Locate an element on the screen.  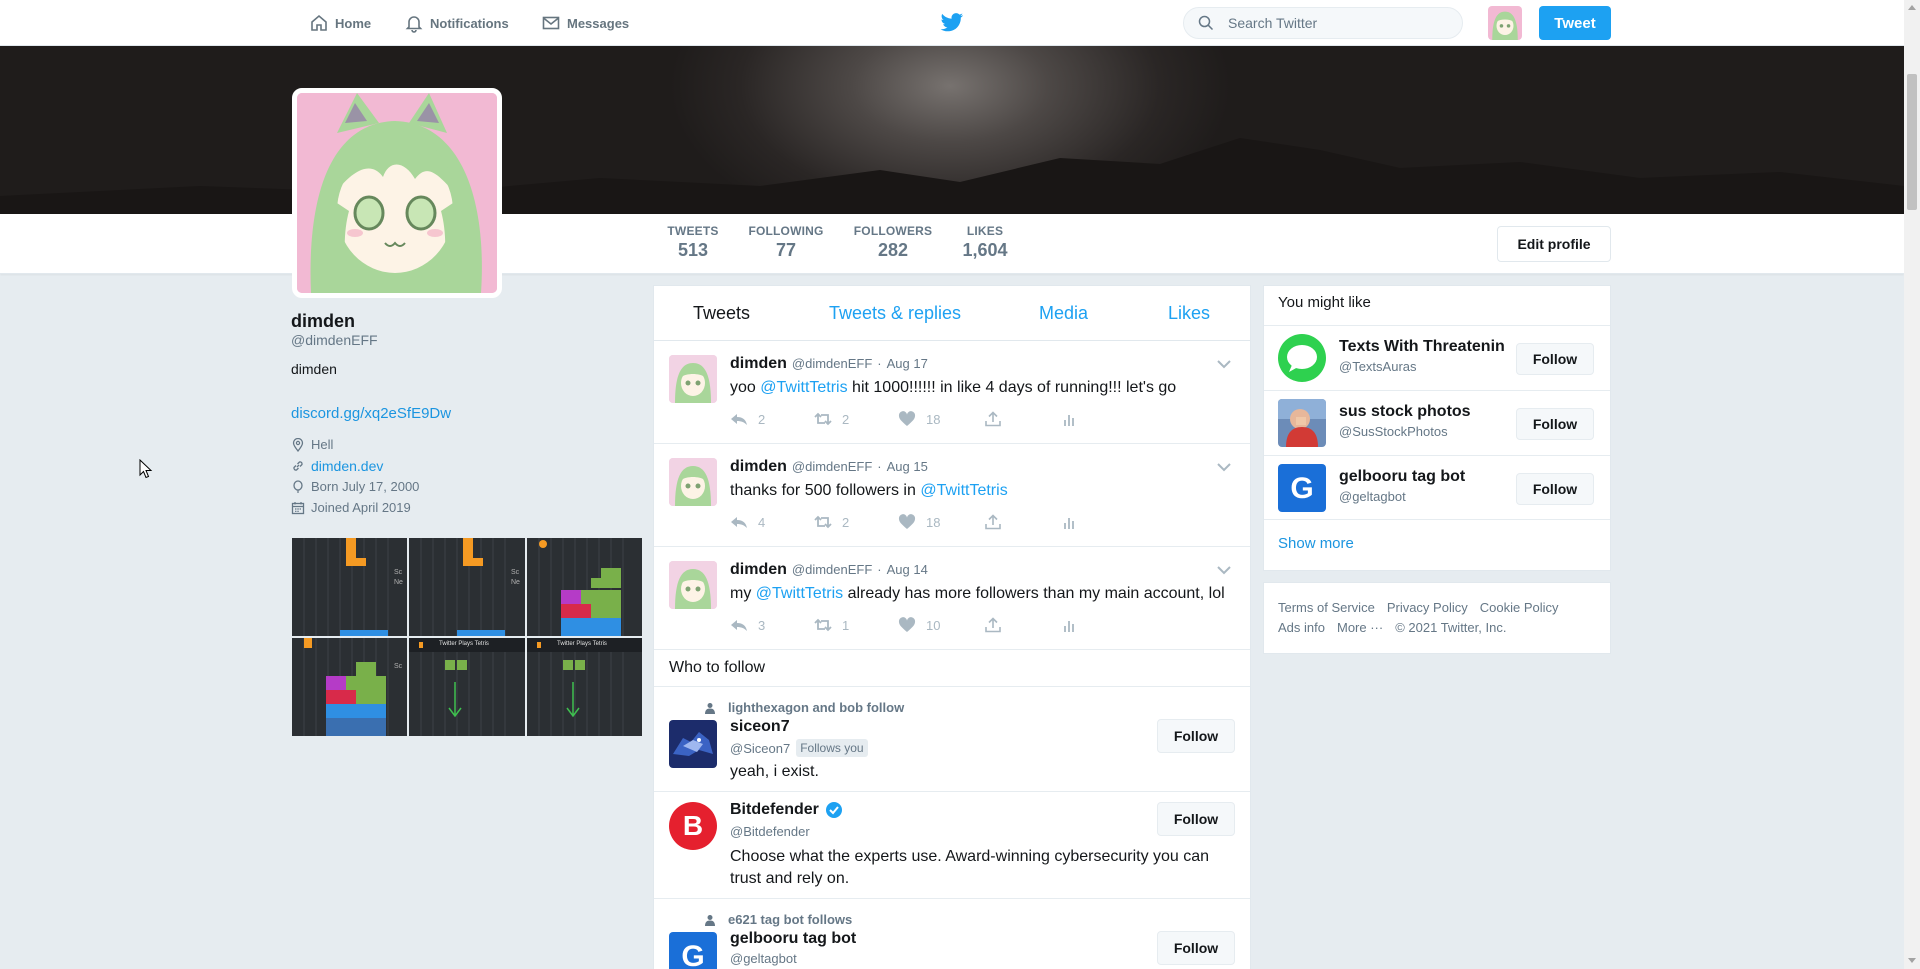
profile-website-link: dimden.dev is located at coordinates (347, 466).